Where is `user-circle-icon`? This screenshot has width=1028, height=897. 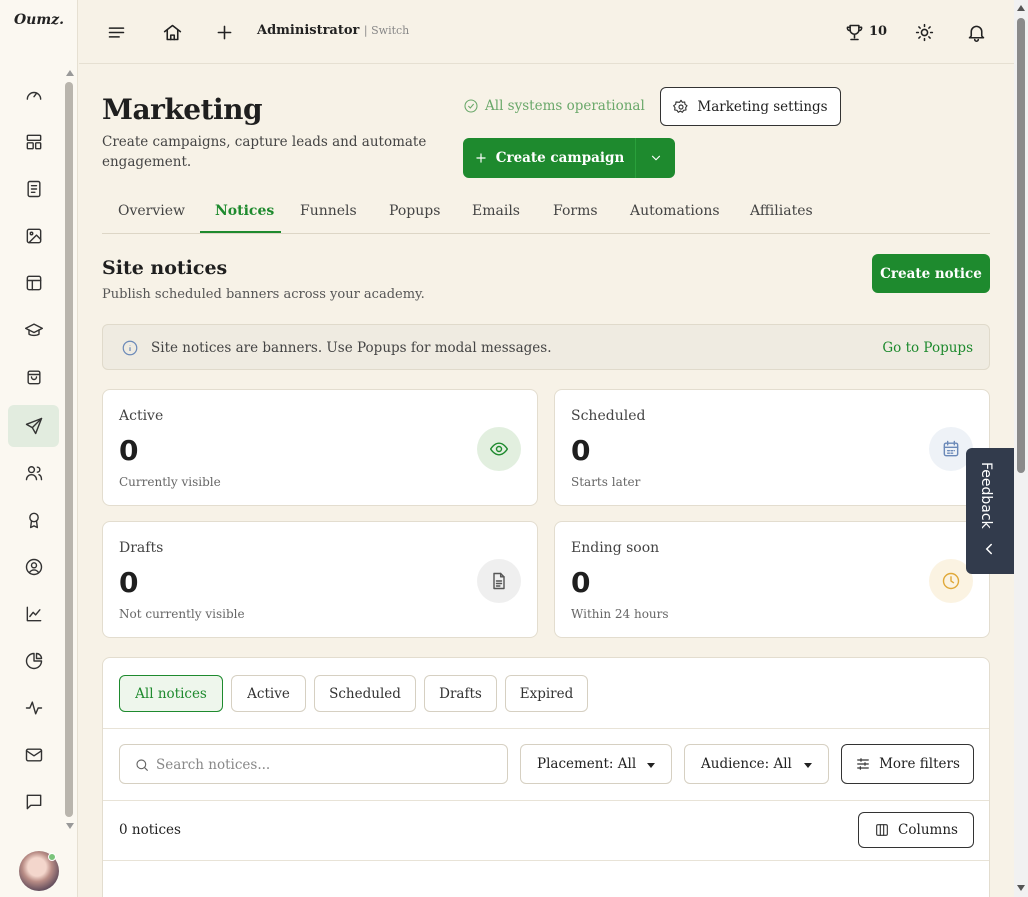 user-circle-icon is located at coordinates (33, 567).